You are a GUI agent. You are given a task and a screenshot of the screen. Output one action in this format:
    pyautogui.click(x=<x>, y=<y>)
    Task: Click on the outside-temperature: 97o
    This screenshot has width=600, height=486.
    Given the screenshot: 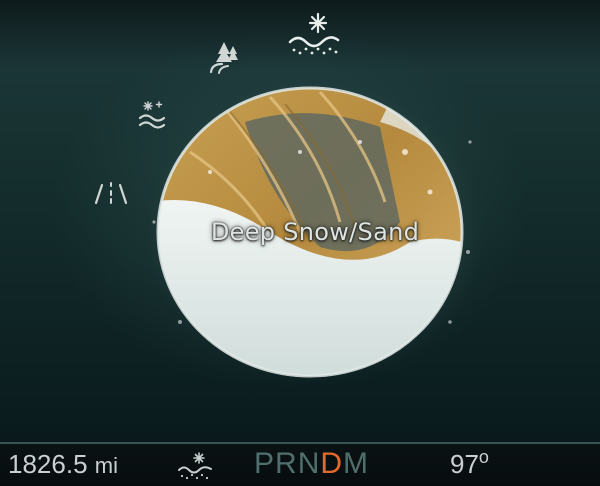 What is the action you would take?
    pyautogui.click(x=469, y=463)
    